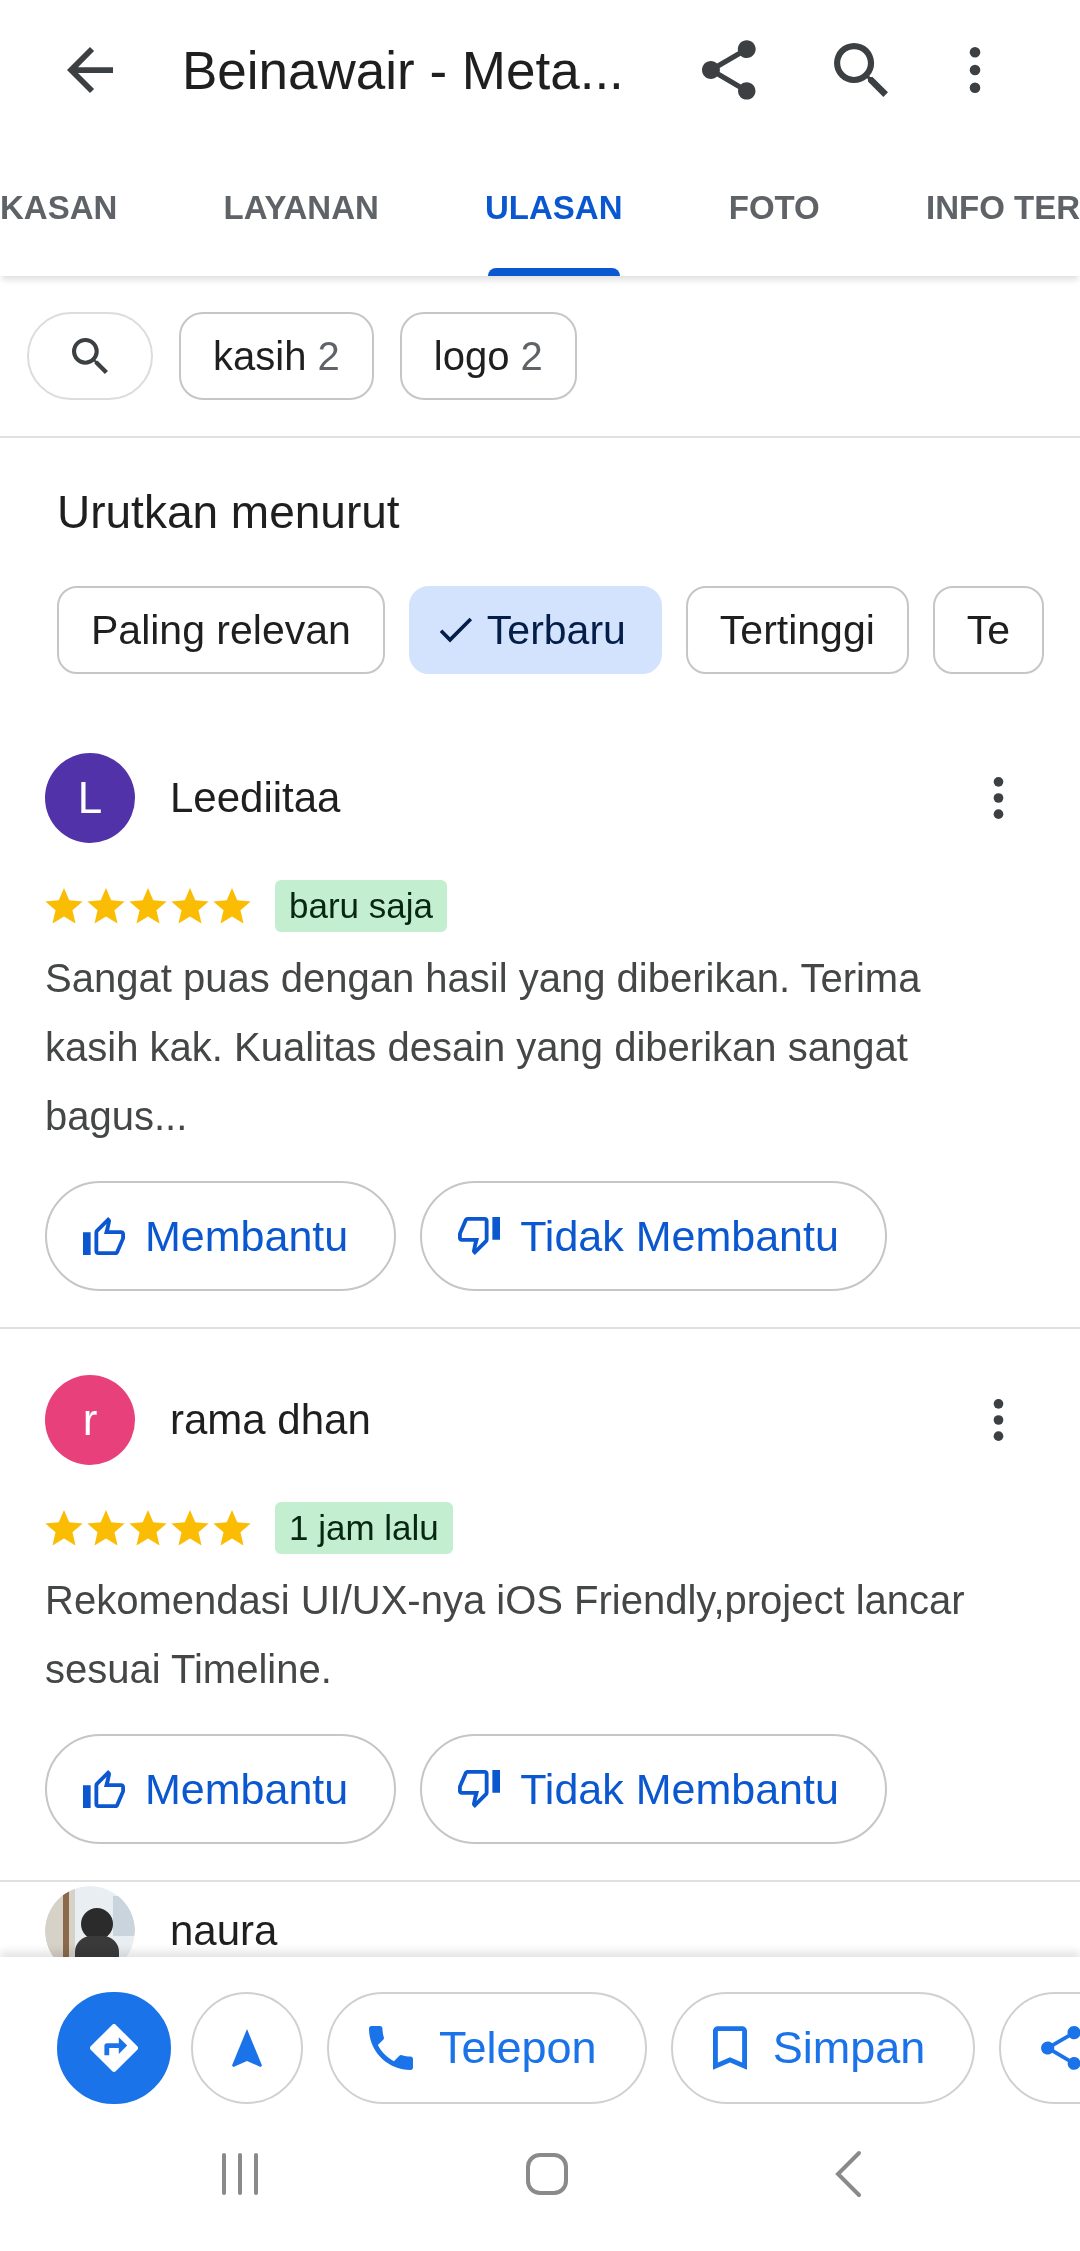 The width and height of the screenshot is (1080, 2251). Describe the element at coordinates (301, 208) in the screenshot. I see `tab: LAYANAN` at that location.